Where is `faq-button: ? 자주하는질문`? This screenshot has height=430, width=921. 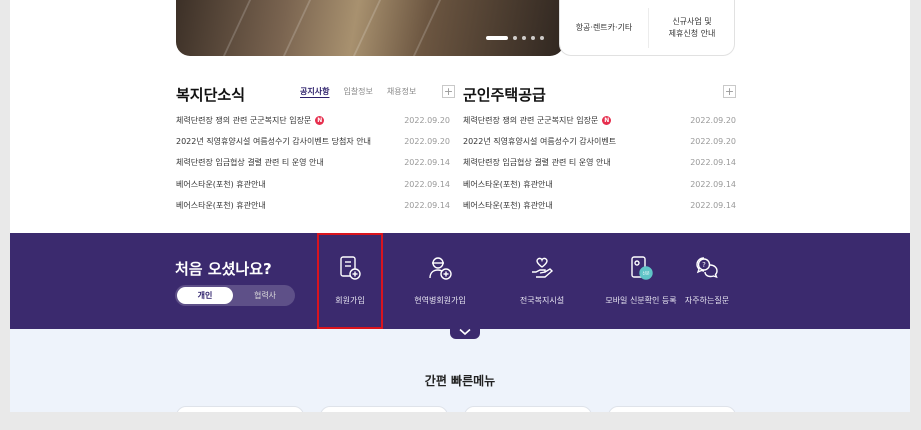 faq-button: ? 자주하는질문 is located at coordinates (707, 281).